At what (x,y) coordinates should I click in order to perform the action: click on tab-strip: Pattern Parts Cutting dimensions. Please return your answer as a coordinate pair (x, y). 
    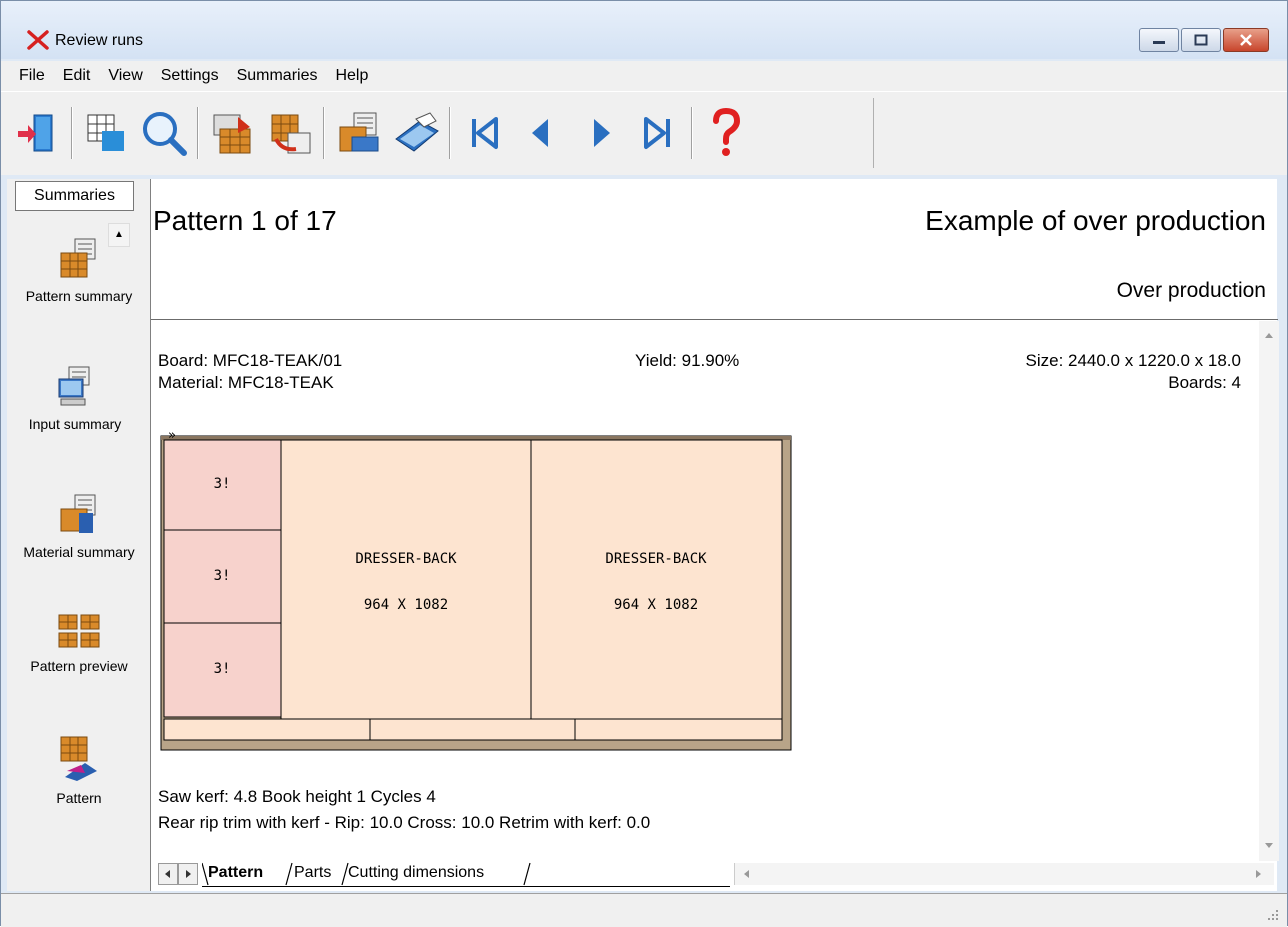
    Looking at the image, I should click on (466, 874).